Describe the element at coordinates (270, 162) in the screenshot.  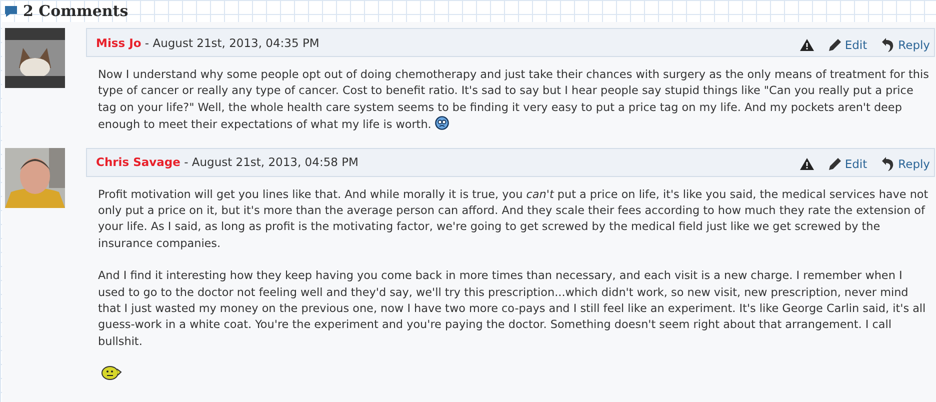
I see `comment-date: - August 21st, 2013, 04:58 PM` at that location.